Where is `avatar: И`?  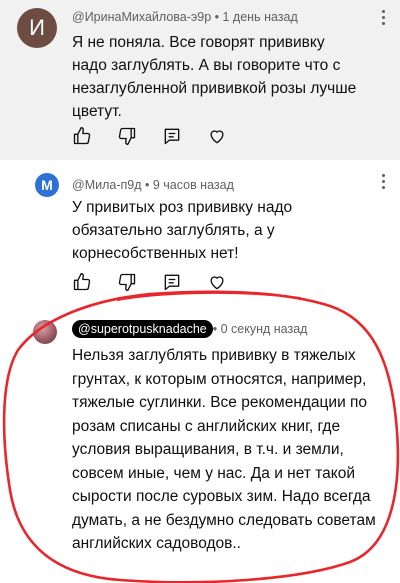 avatar: И is located at coordinates (37, 28).